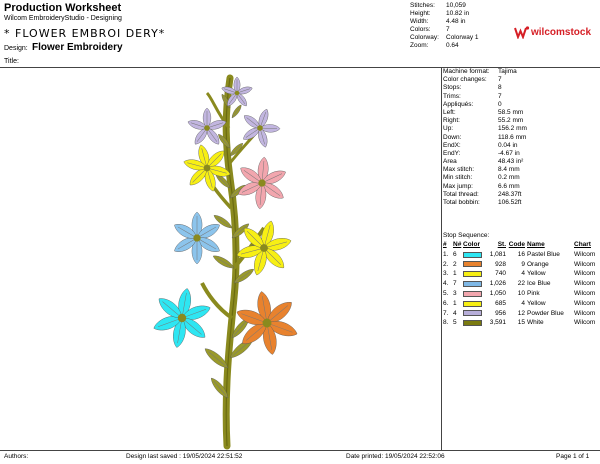 The image size is (600, 464). What do you see at coordinates (446, 264) in the screenshot?
I see `stop-num: 2.` at bounding box center [446, 264].